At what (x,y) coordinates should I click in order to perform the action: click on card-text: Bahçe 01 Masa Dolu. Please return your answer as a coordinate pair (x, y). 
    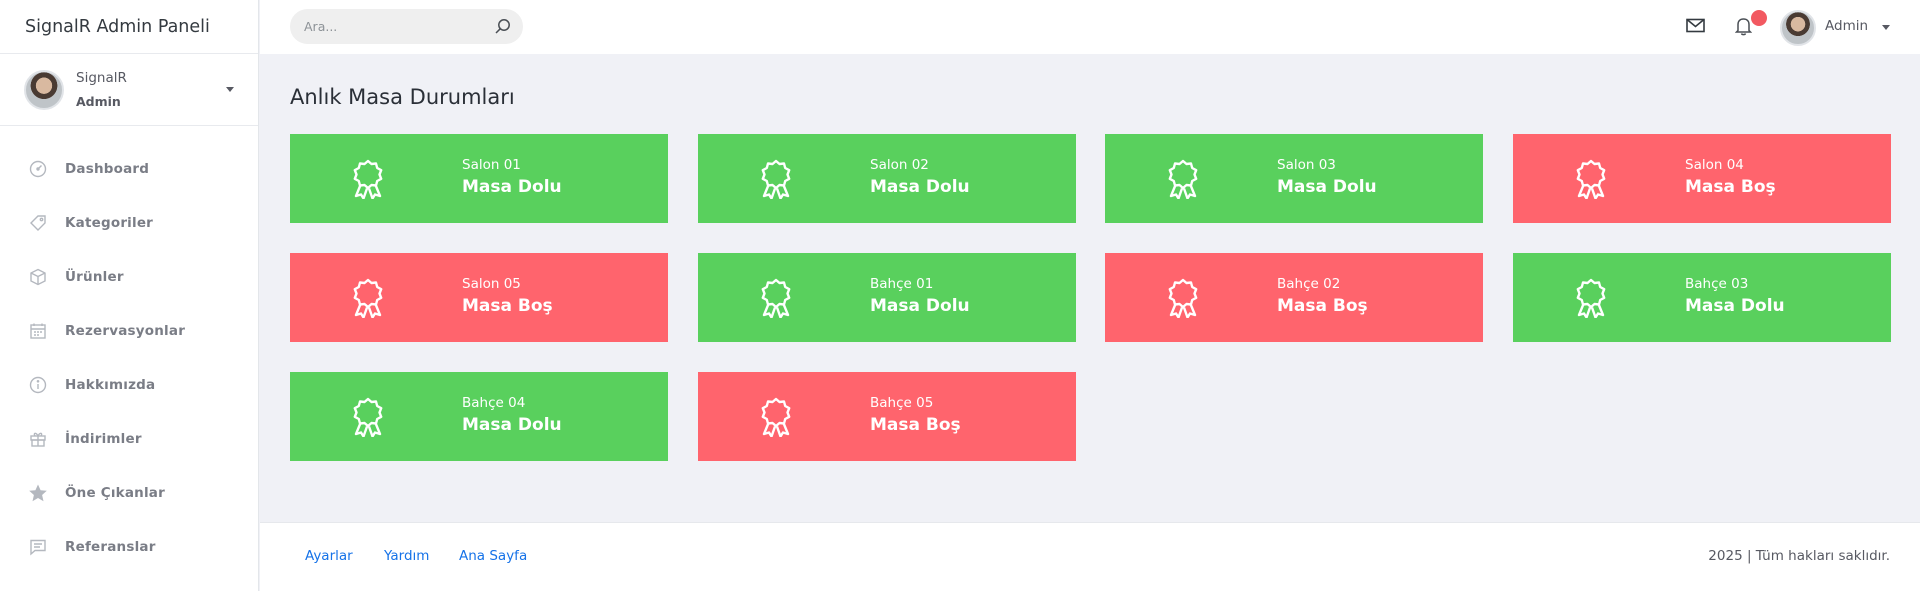
    Looking at the image, I should click on (920, 297).